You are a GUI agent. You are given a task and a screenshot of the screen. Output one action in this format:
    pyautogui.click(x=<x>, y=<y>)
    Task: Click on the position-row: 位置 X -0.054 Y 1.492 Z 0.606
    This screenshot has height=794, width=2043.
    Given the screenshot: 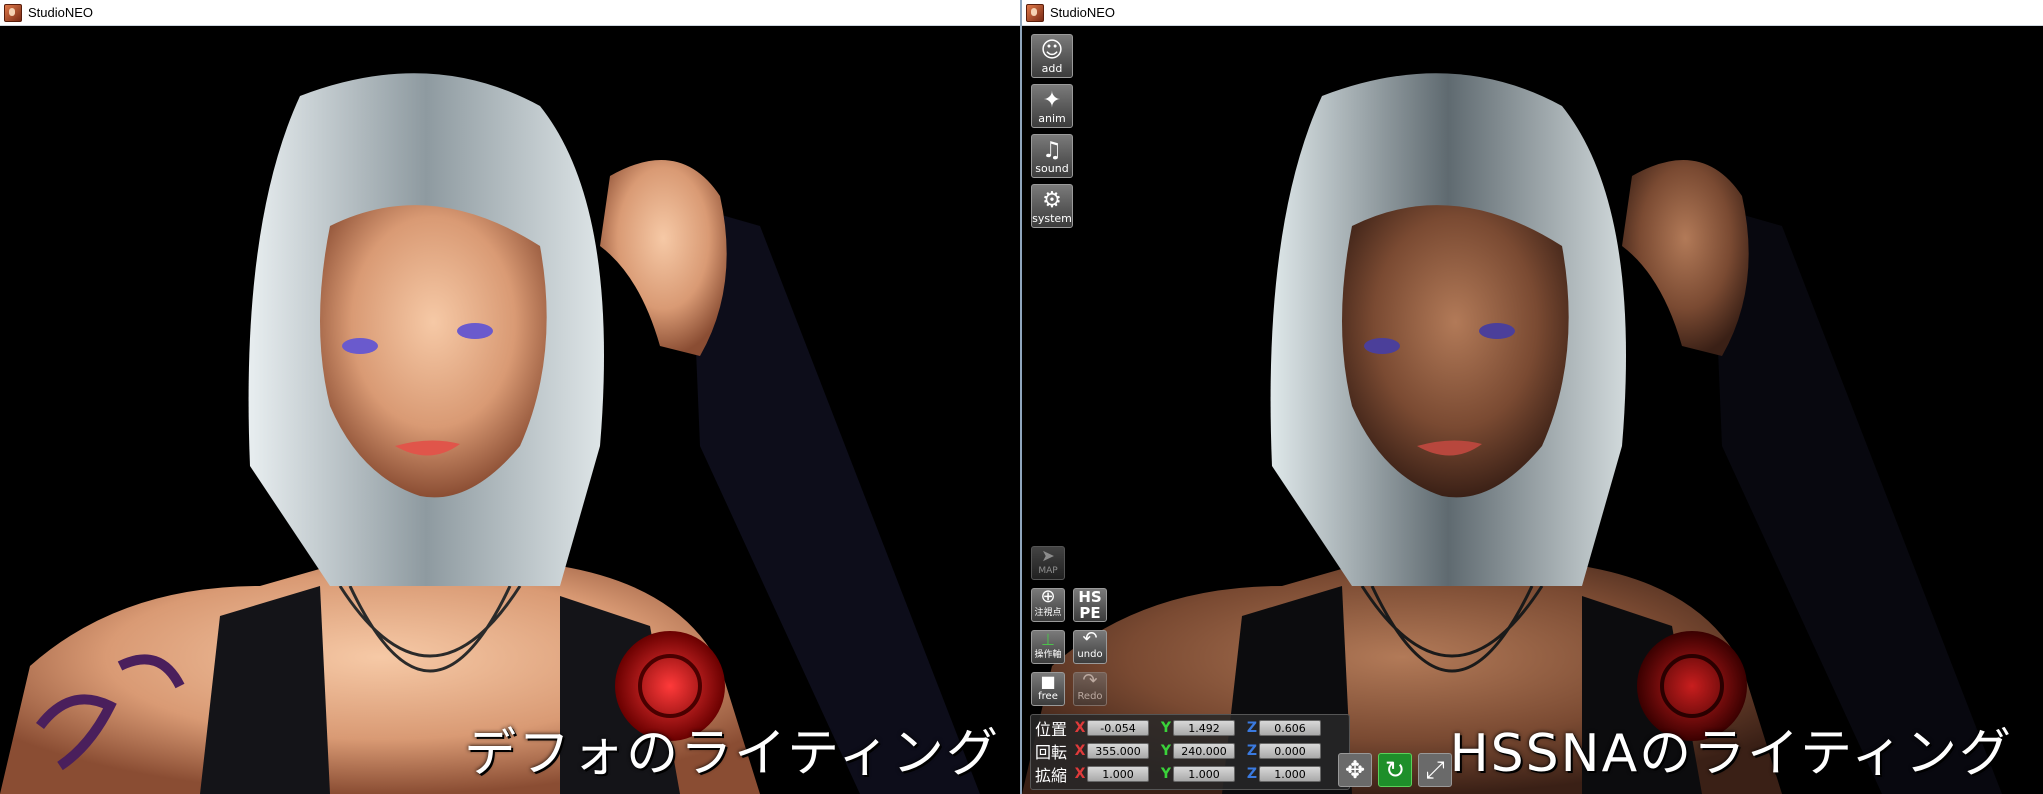 What is the action you would take?
    pyautogui.click(x=1183, y=728)
    